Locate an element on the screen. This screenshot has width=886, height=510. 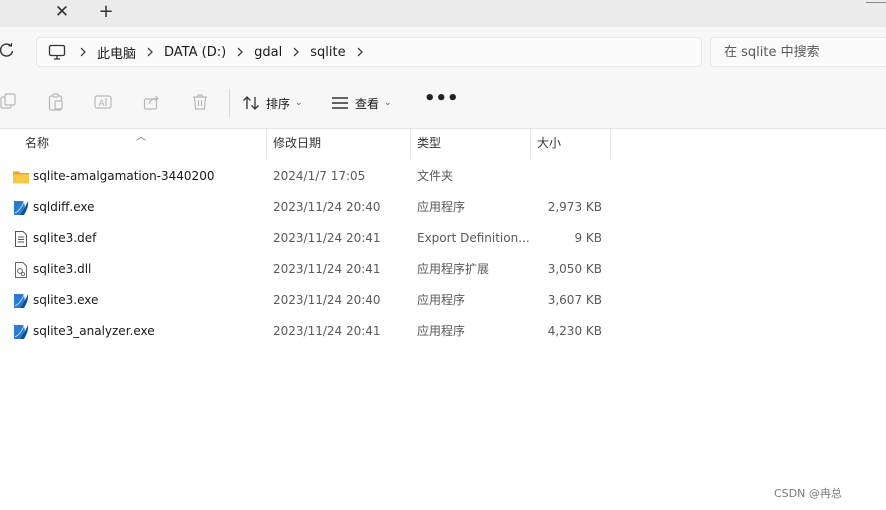
breadcrumb-item: gdal is located at coordinates (268, 52).